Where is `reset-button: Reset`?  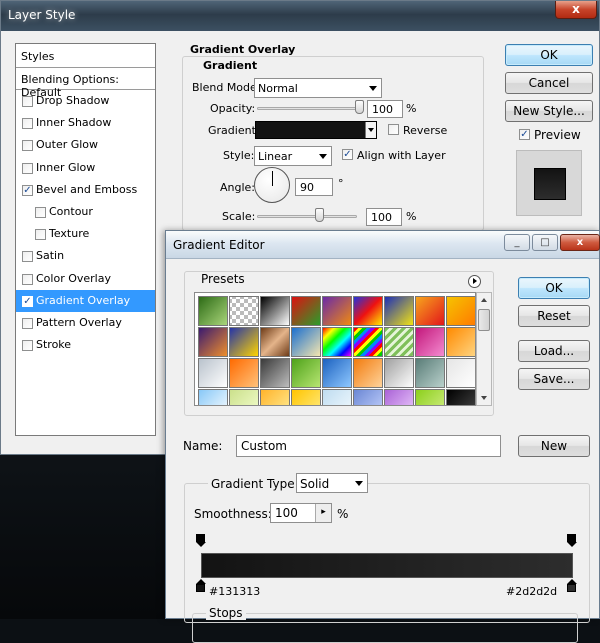 reset-button: Reset is located at coordinates (554, 316).